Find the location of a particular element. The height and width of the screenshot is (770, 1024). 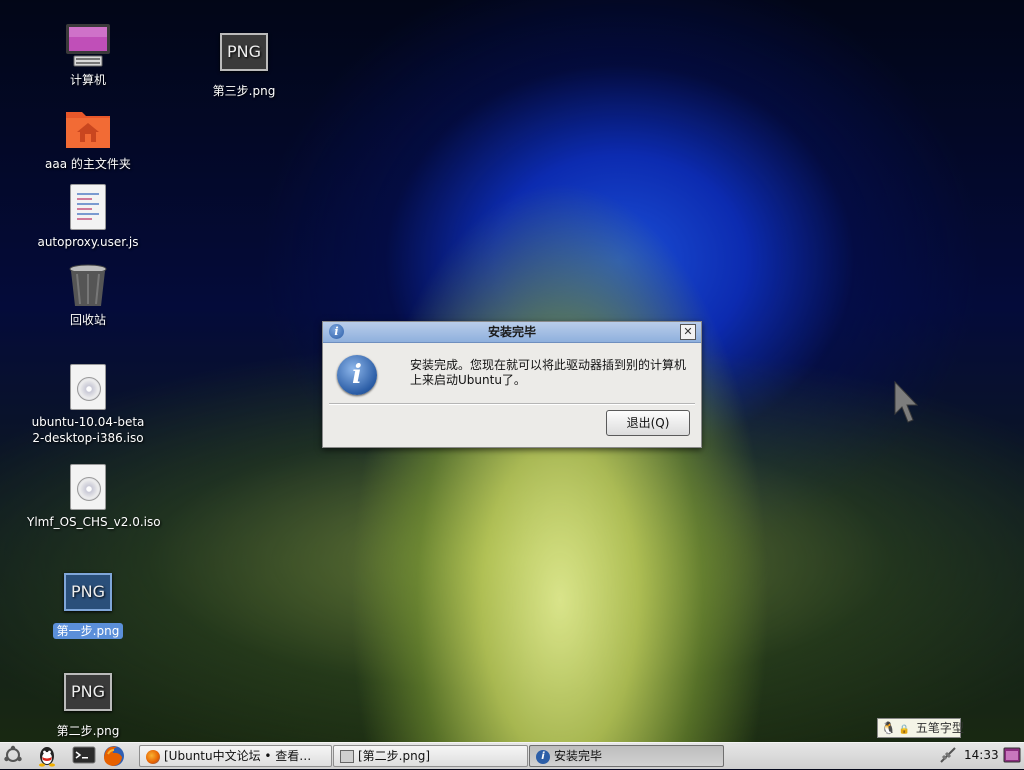

dialog-title: 安装完毕 is located at coordinates (511, 332).